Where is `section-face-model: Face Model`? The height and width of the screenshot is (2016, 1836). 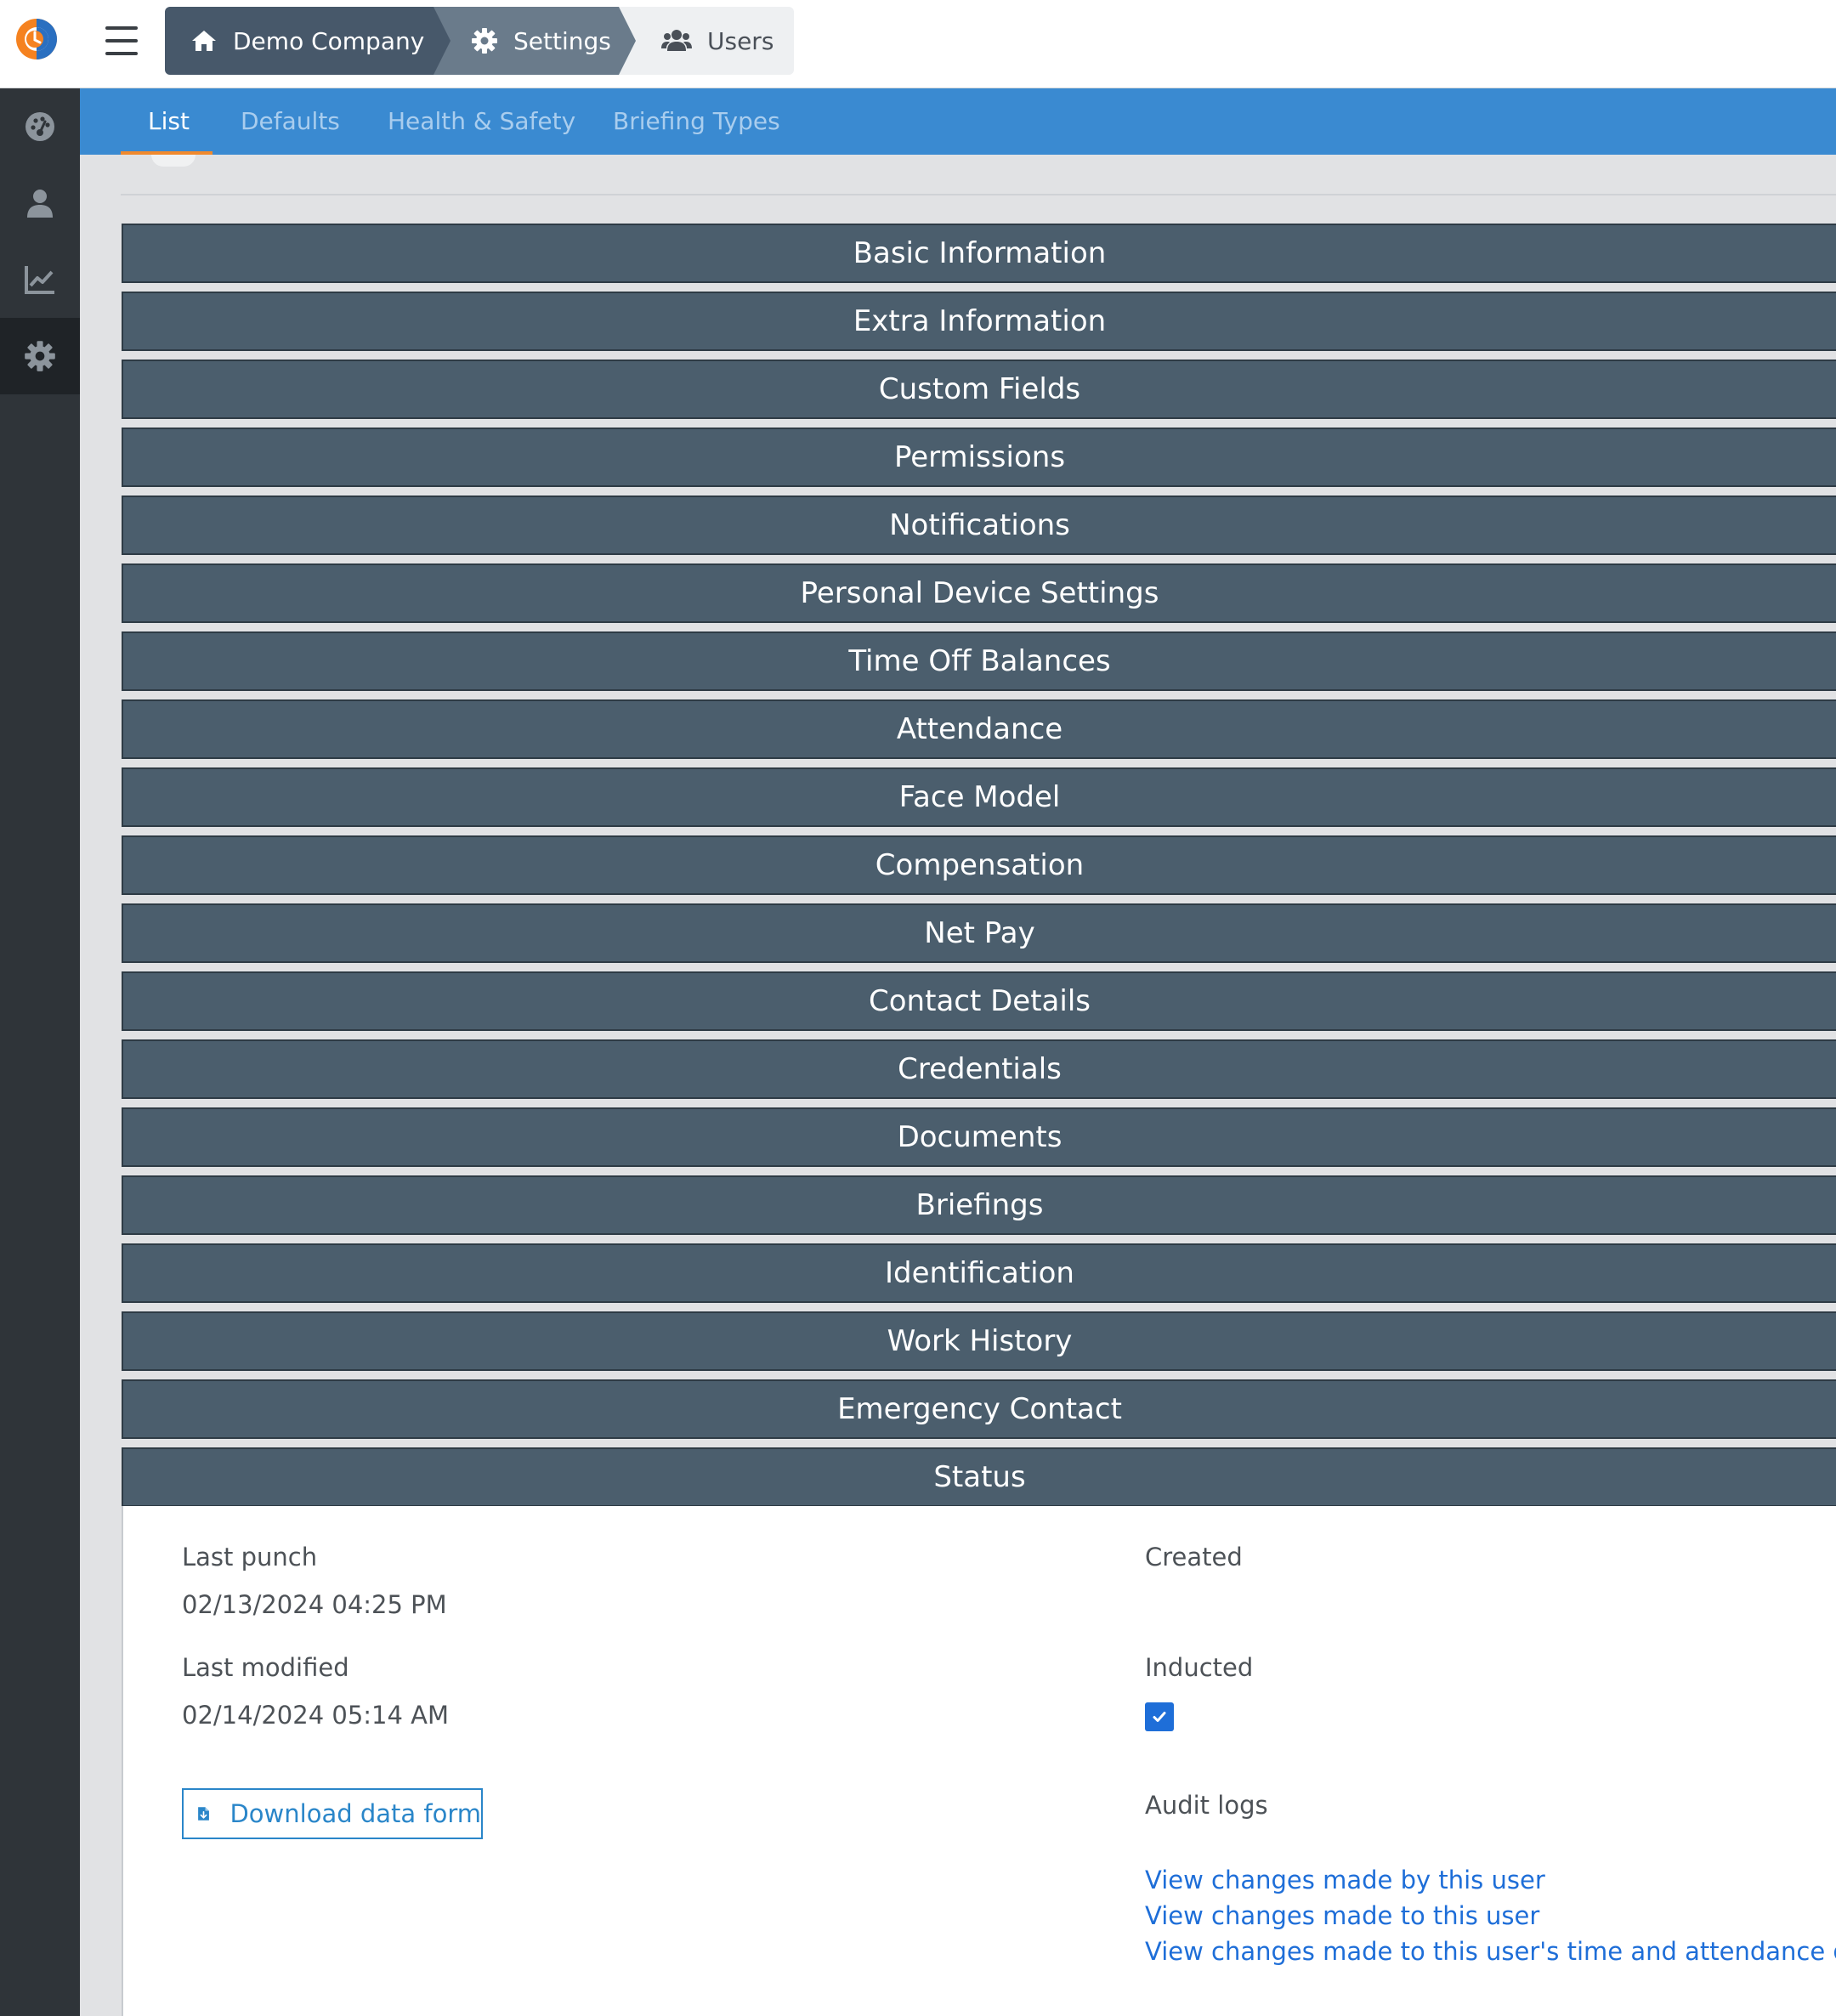
section-face-model: Face Model is located at coordinates (979, 797).